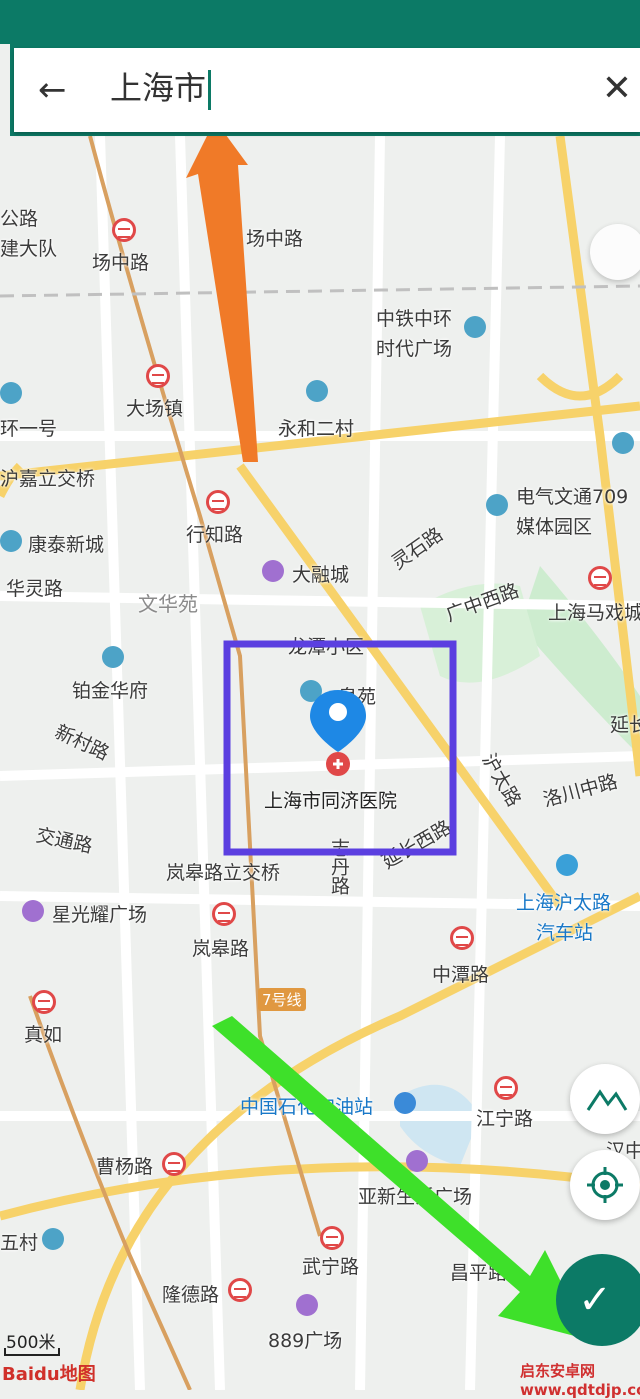 The width and height of the screenshot is (640, 1399). I want to click on map-label: 上海沪太路, so click(564, 903).